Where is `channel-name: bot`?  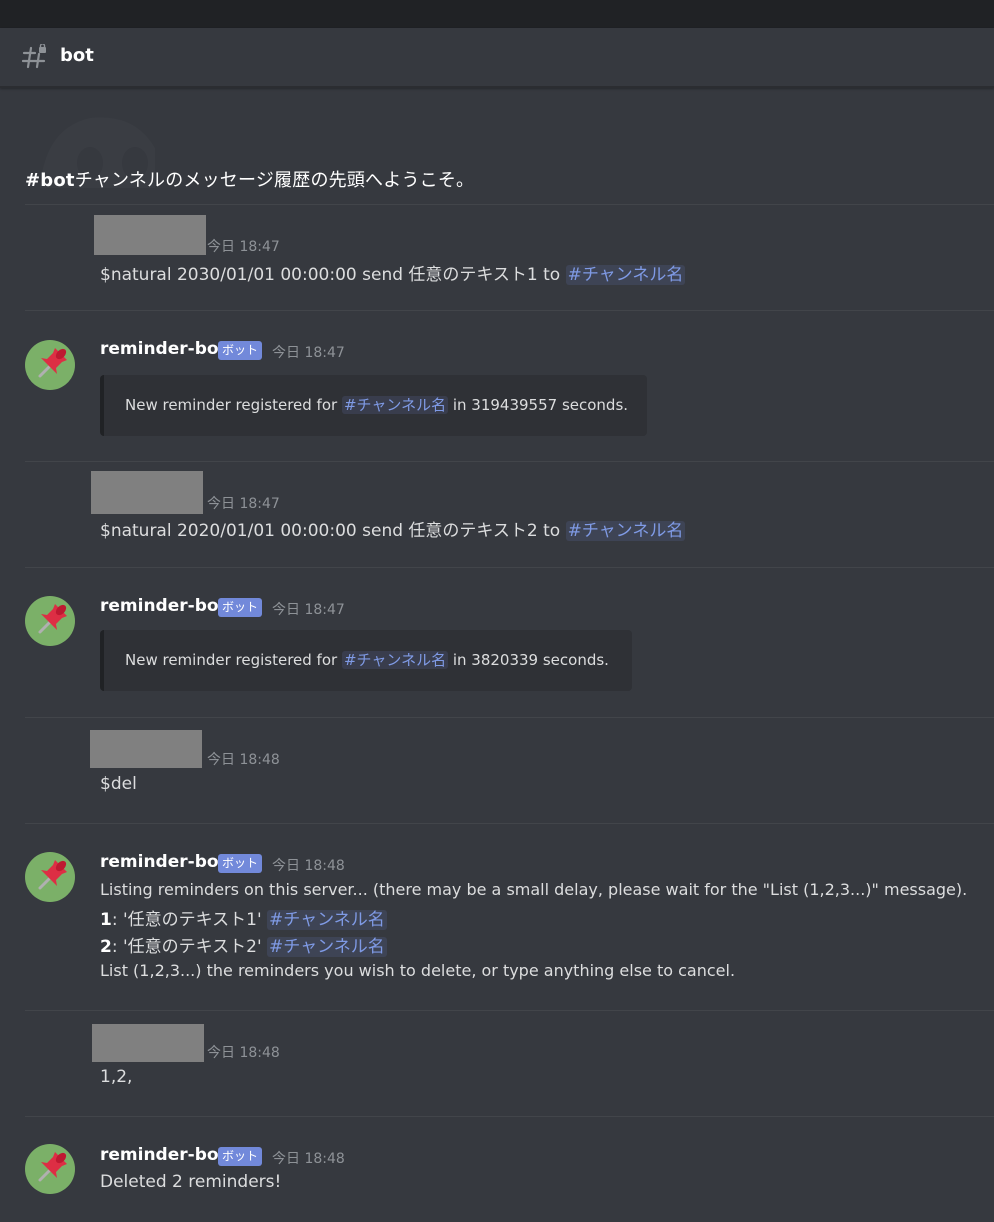
channel-name: bot is located at coordinates (77, 55).